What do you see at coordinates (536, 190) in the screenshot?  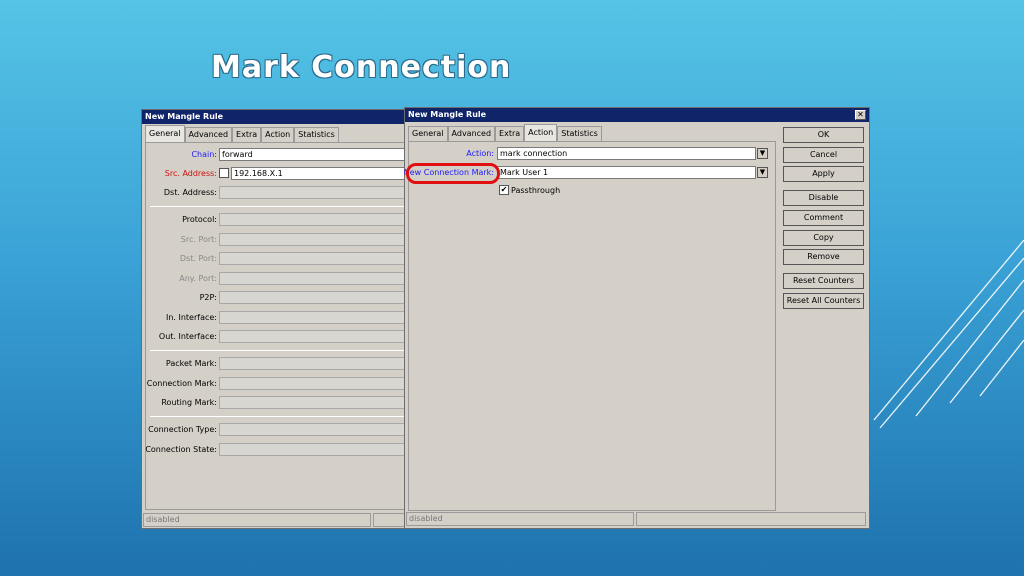 I see `passthrough-label: Passthrough` at bounding box center [536, 190].